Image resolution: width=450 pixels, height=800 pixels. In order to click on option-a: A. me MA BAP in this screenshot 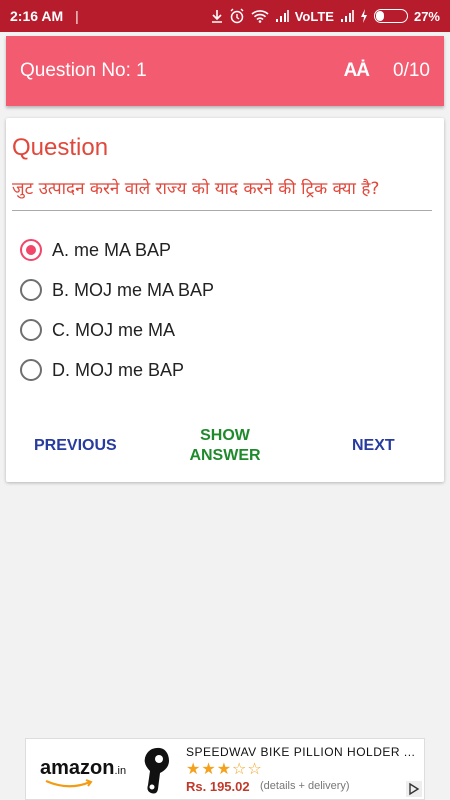, I will do `click(117, 250)`.